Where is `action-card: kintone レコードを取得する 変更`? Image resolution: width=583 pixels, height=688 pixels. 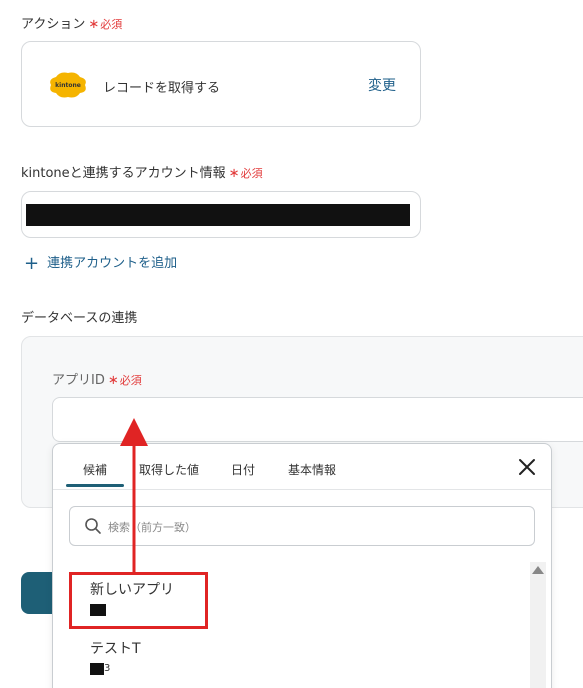 action-card: kintone レコードを取得する 変更 is located at coordinates (221, 84).